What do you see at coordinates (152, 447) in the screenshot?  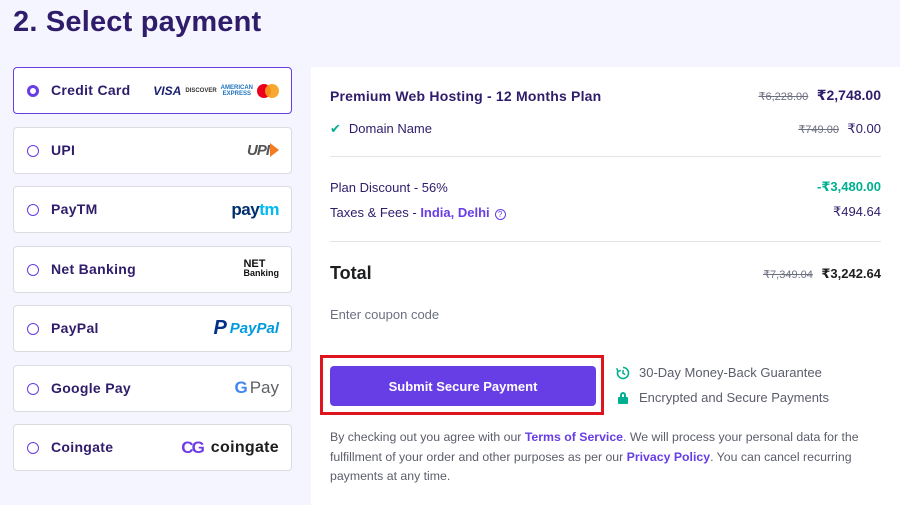 I see `method-coingate: Coingate CG coingate` at bounding box center [152, 447].